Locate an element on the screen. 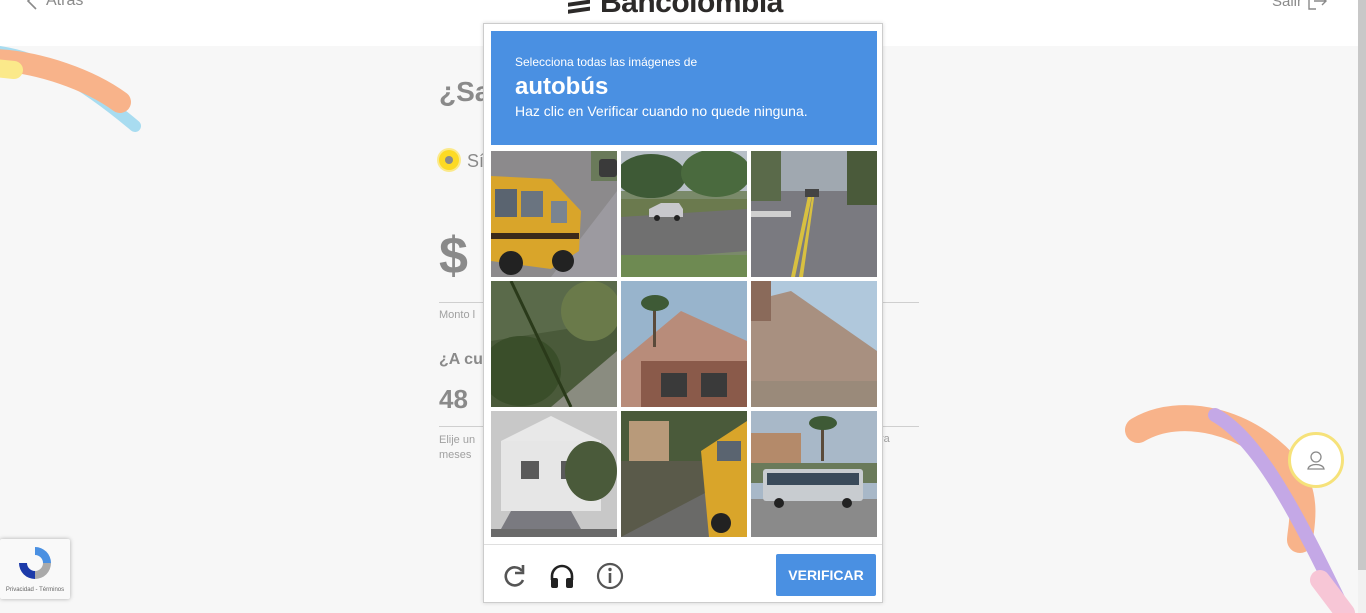 The height and width of the screenshot is (613, 1366). white-house-image is located at coordinates (554, 474).